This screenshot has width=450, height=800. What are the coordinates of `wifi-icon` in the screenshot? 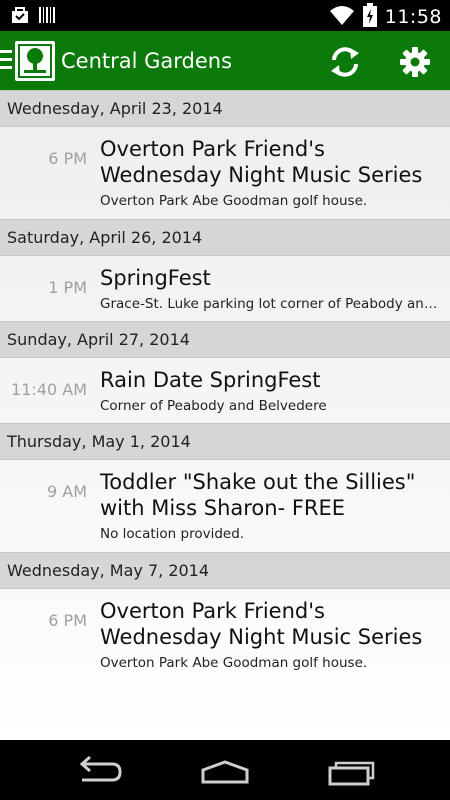 It's located at (342, 17).